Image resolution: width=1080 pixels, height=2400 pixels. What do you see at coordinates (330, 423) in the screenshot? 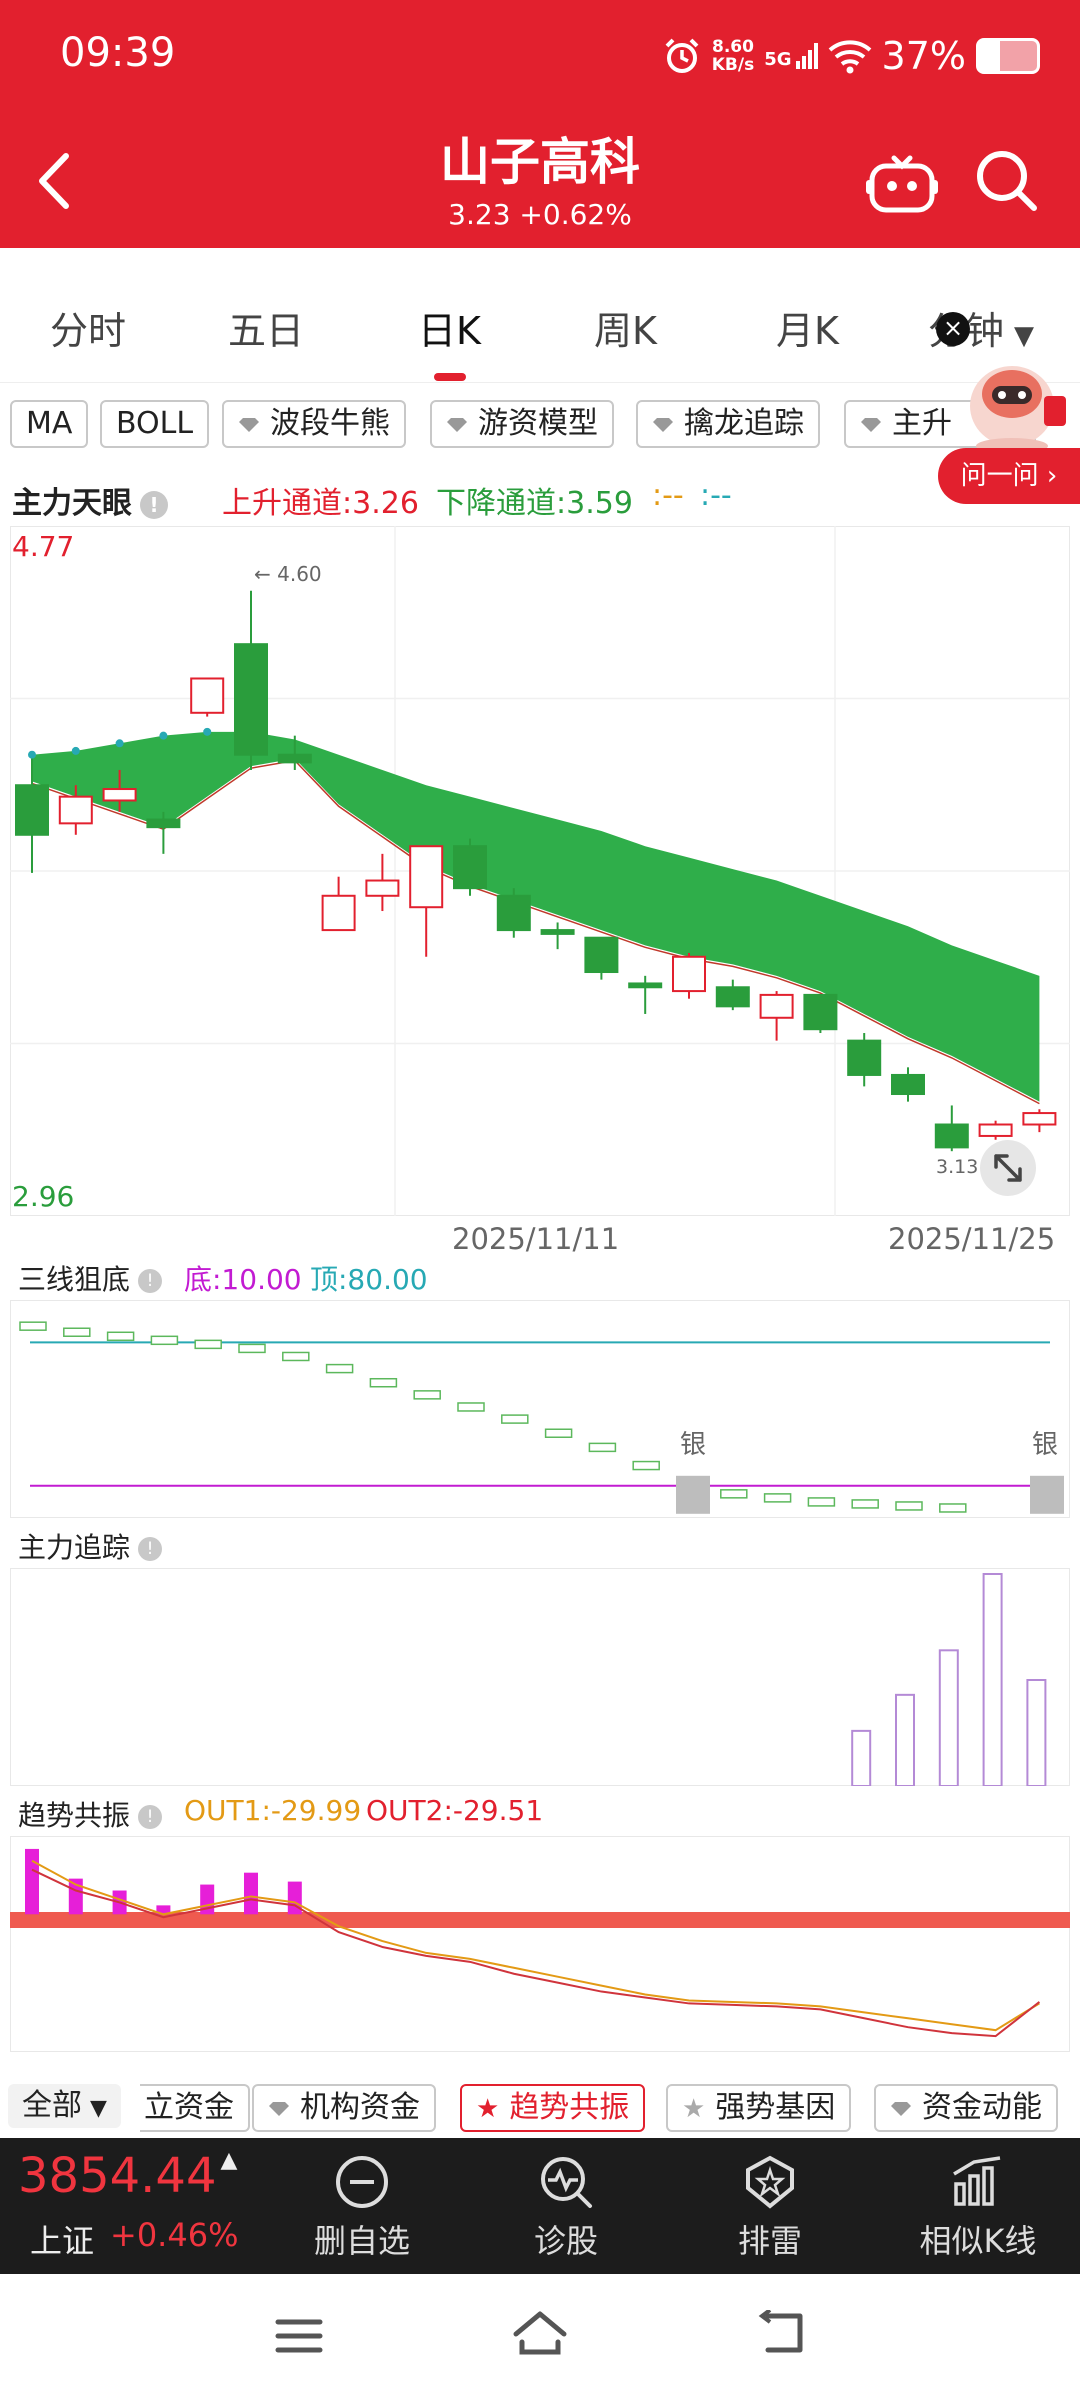
I see `chip-label: 波段牛熊` at bounding box center [330, 423].